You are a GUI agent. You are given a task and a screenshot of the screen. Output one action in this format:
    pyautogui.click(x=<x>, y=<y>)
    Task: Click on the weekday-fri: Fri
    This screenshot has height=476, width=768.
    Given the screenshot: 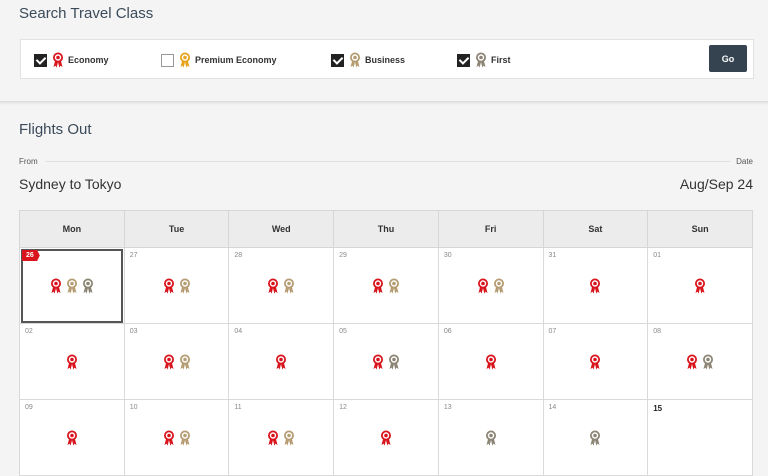 What is the action you would take?
    pyautogui.click(x=490, y=229)
    